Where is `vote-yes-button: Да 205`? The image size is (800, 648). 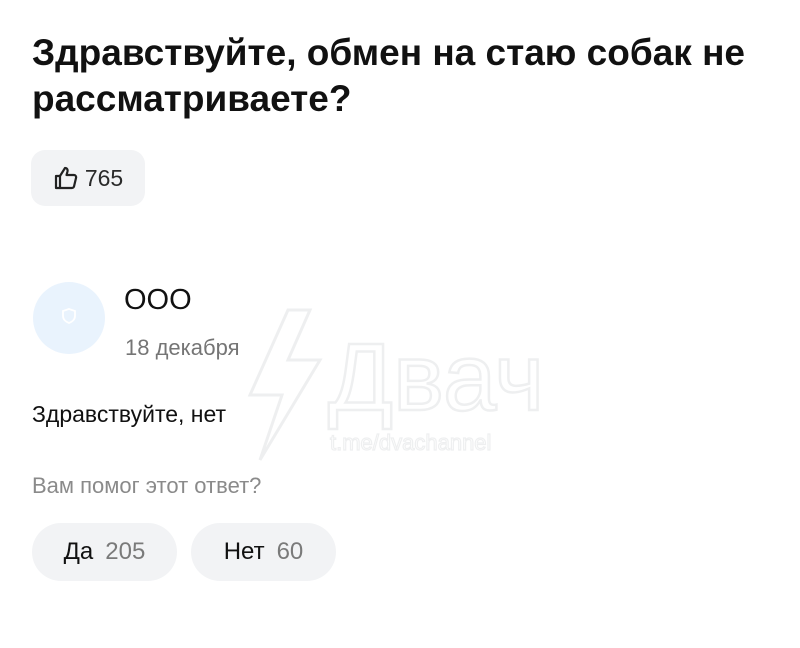 vote-yes-button: Да 205 is located at coordinates (104, 552).